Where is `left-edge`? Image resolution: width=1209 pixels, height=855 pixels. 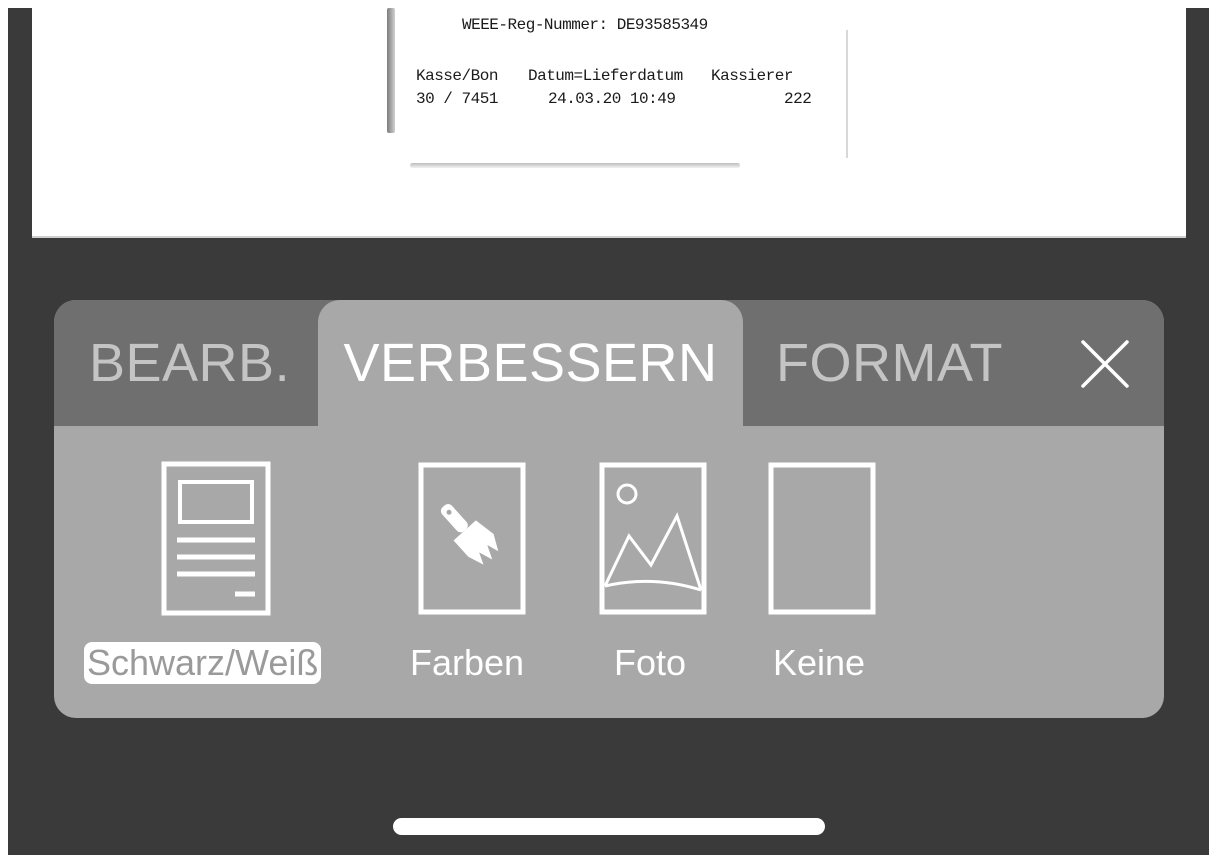
left-edge is located at coordinates (4, 427).